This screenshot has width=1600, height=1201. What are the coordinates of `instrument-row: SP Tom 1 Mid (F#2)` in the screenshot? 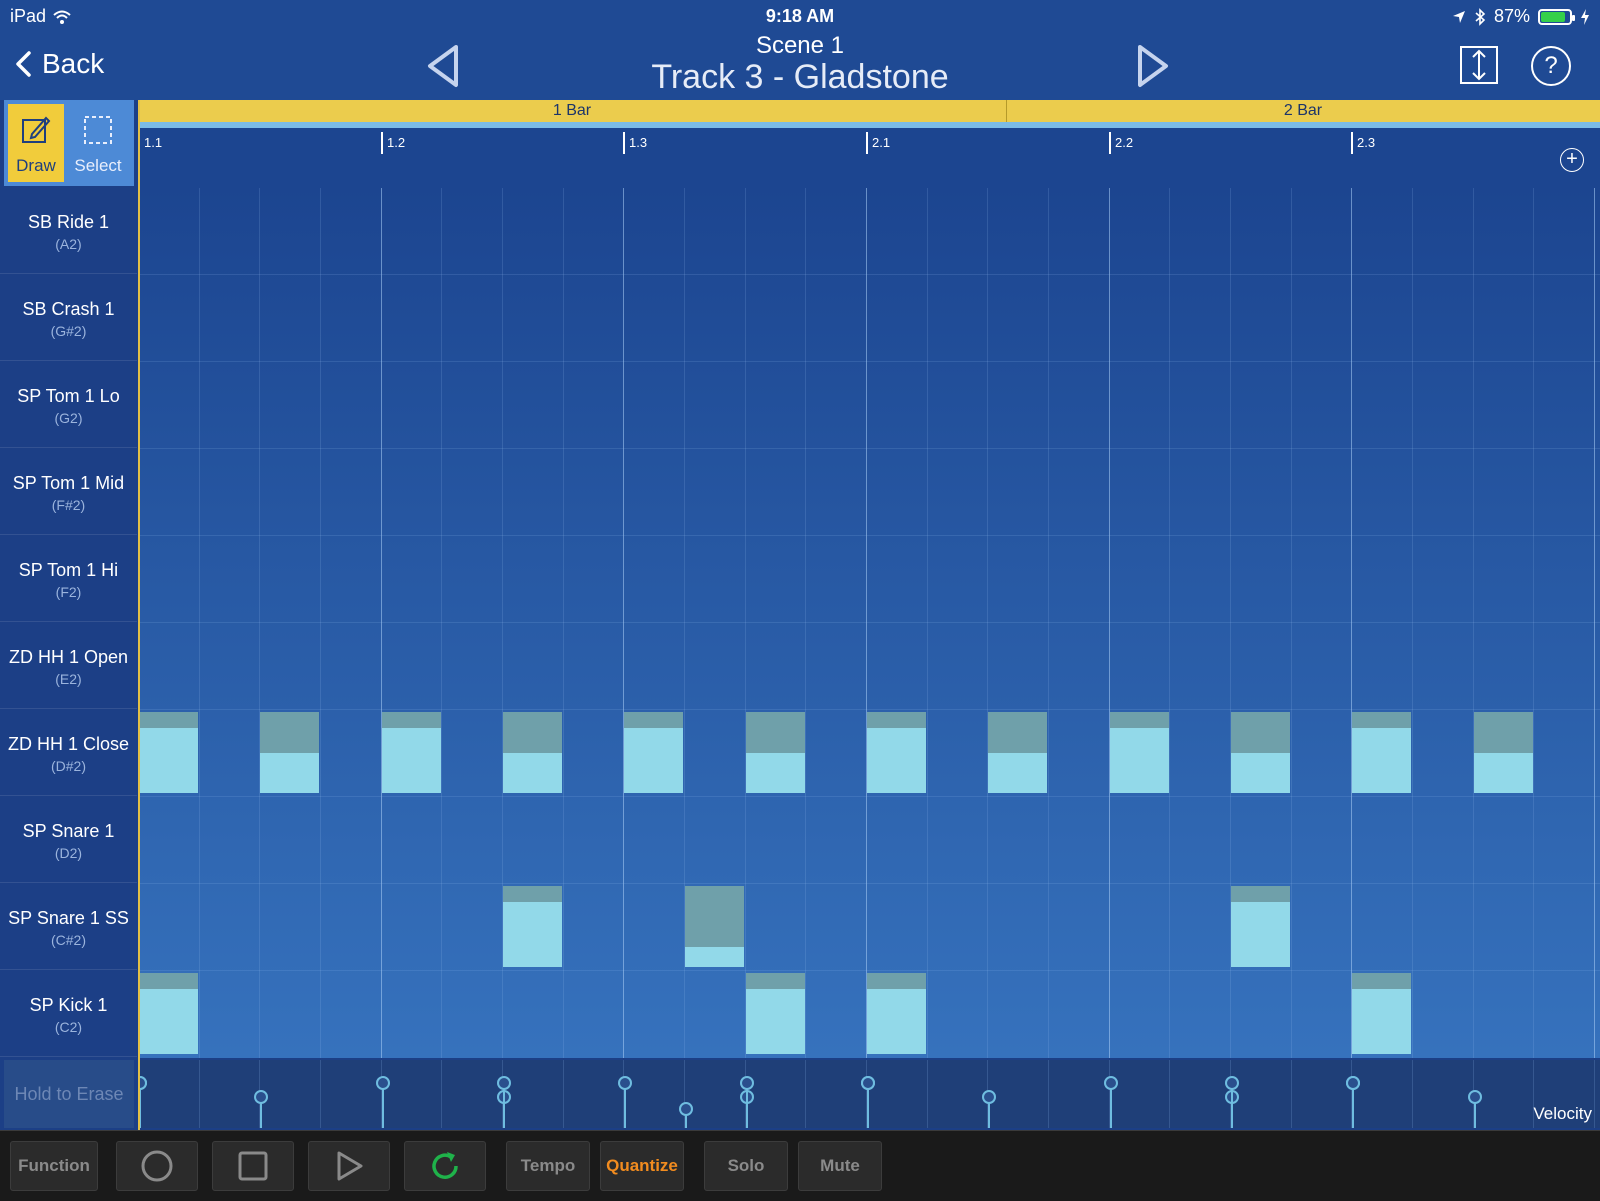 It's located at (68, 492).